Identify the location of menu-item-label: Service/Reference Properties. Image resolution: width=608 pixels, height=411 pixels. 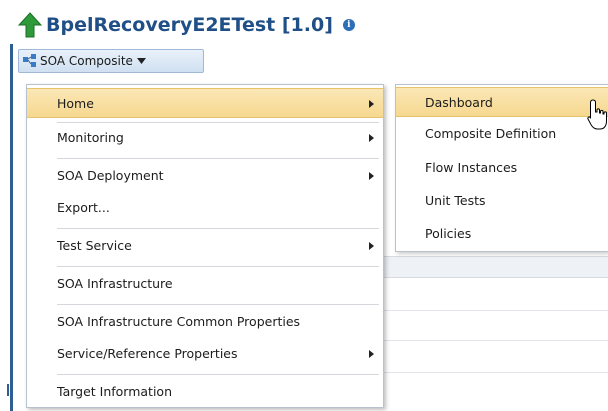
(147, 353).